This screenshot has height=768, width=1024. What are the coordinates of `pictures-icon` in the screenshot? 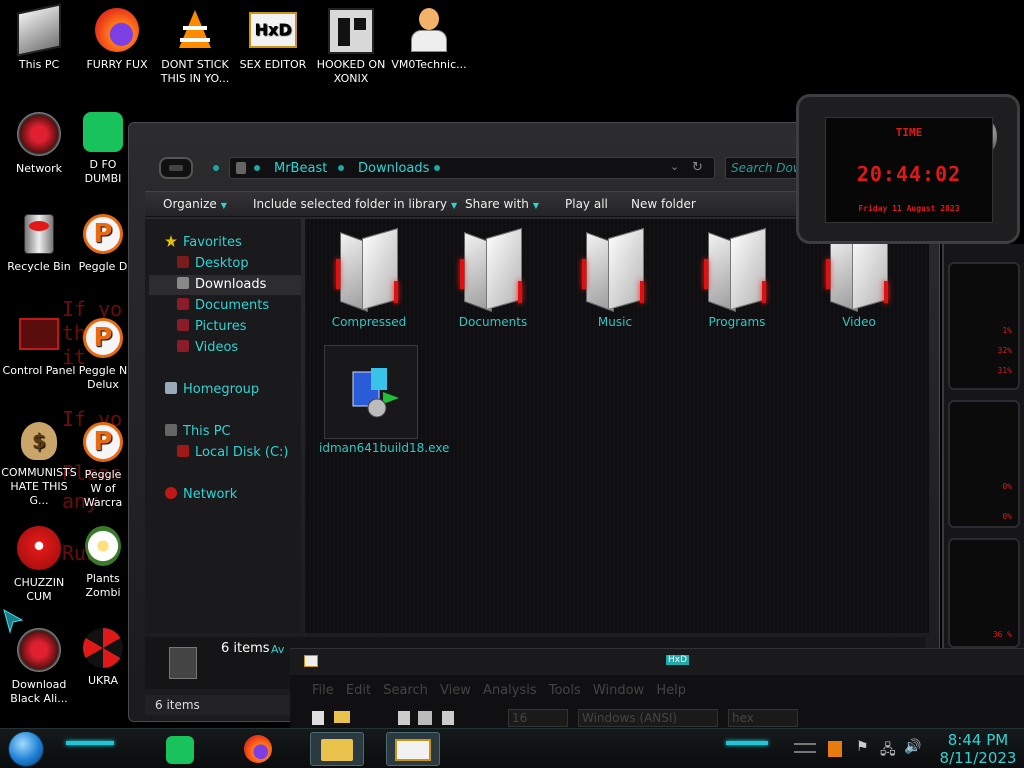 It's located at (183, 325).